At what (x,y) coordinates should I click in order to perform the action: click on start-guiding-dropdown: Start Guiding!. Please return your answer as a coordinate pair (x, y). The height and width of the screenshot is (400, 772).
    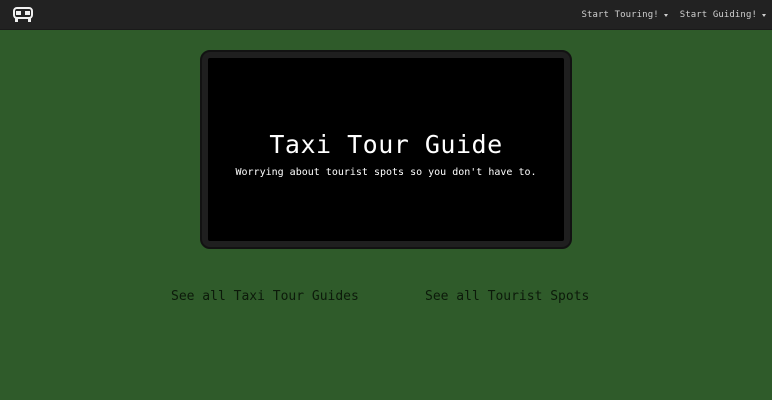
    Looking at the image, I should click on (723, 15).